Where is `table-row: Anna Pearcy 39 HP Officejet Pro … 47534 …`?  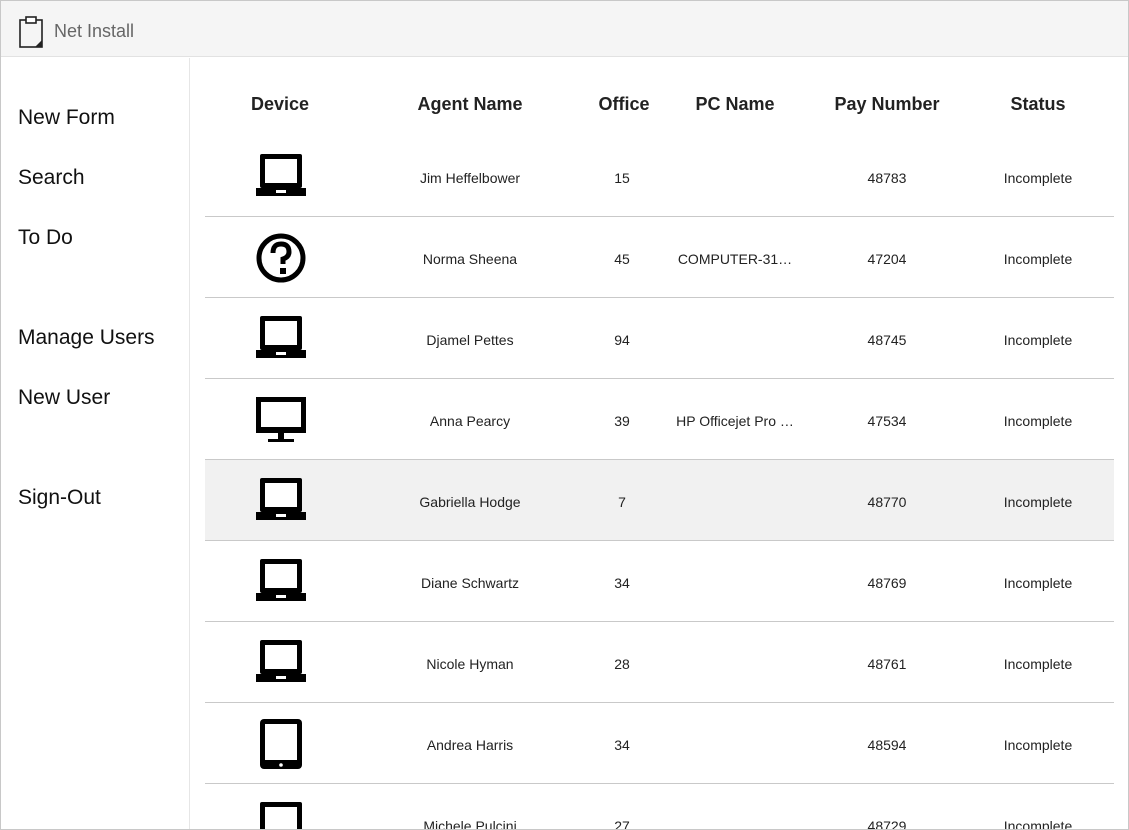
table-row: Anna Pearcy 39 HP Officejet Pro … 47534 … is located at coordinates (659, 419).